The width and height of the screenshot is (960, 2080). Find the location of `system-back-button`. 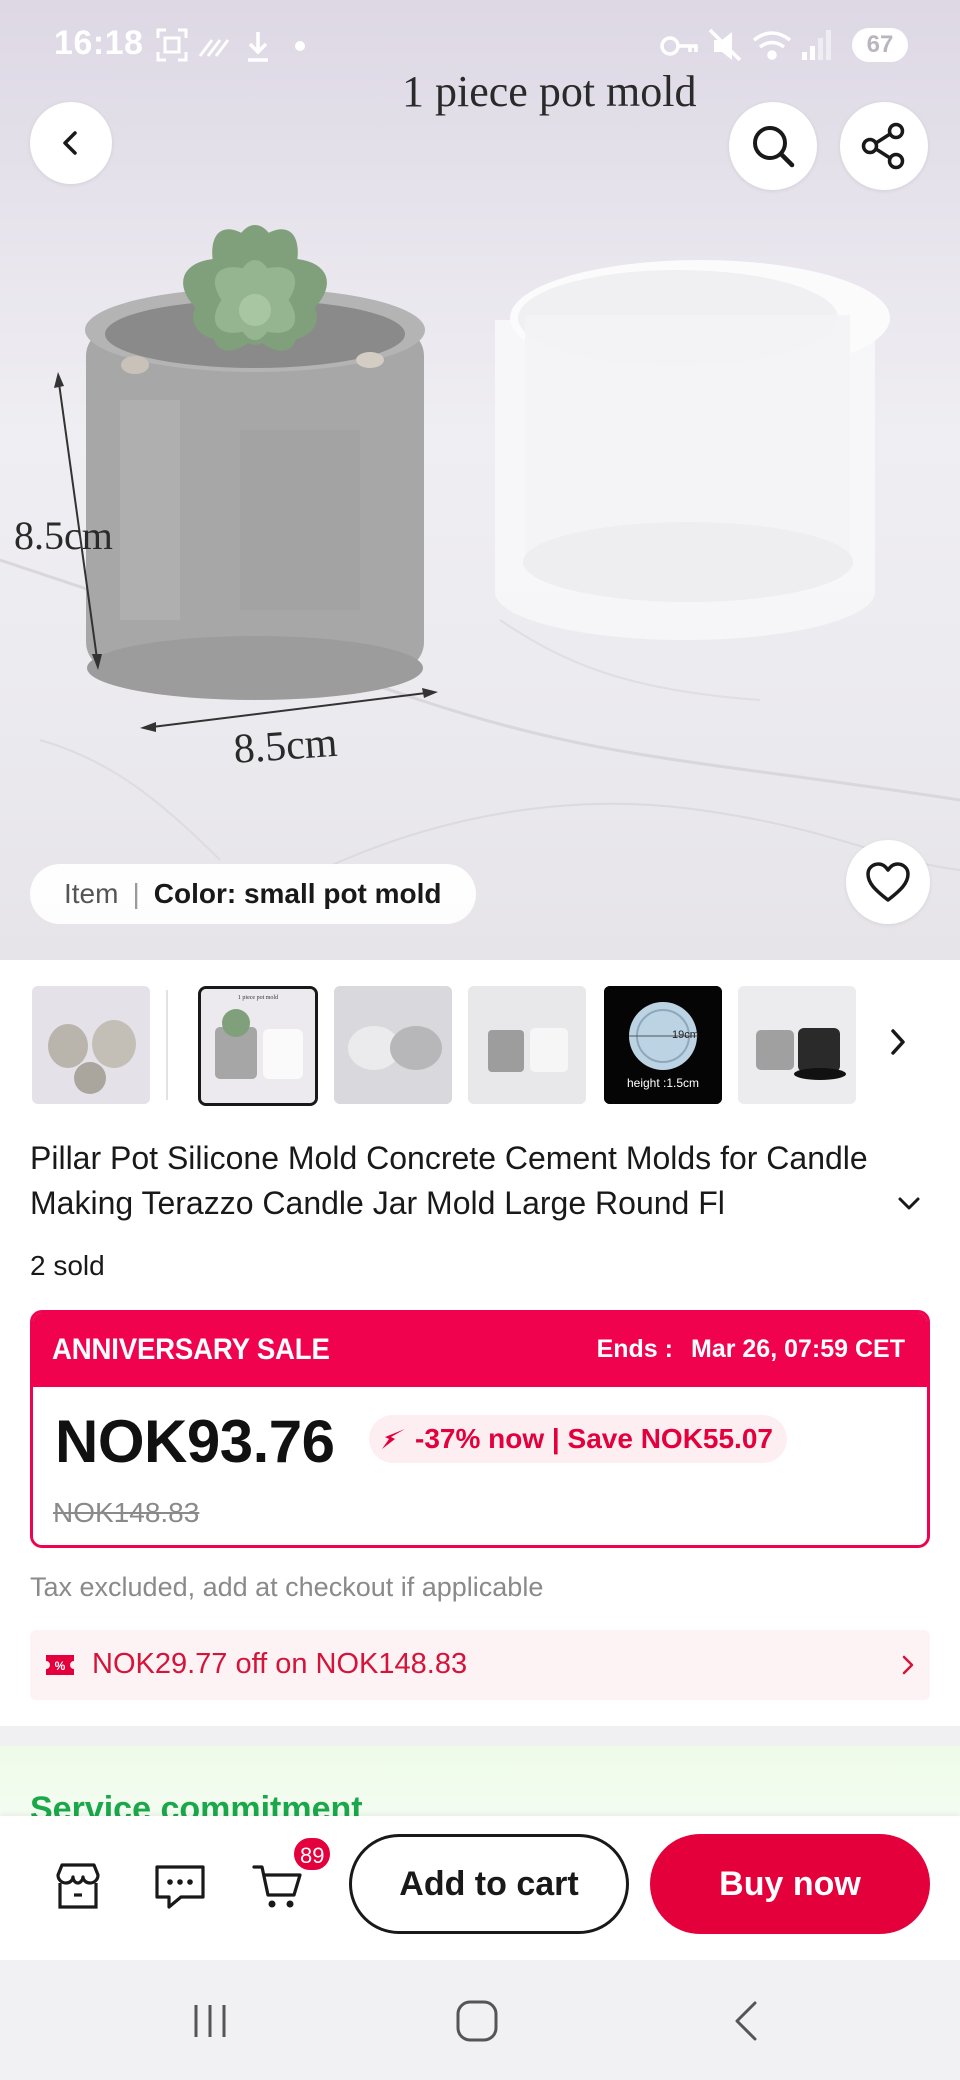

system-back-button is located at coordinates (746, 2021).